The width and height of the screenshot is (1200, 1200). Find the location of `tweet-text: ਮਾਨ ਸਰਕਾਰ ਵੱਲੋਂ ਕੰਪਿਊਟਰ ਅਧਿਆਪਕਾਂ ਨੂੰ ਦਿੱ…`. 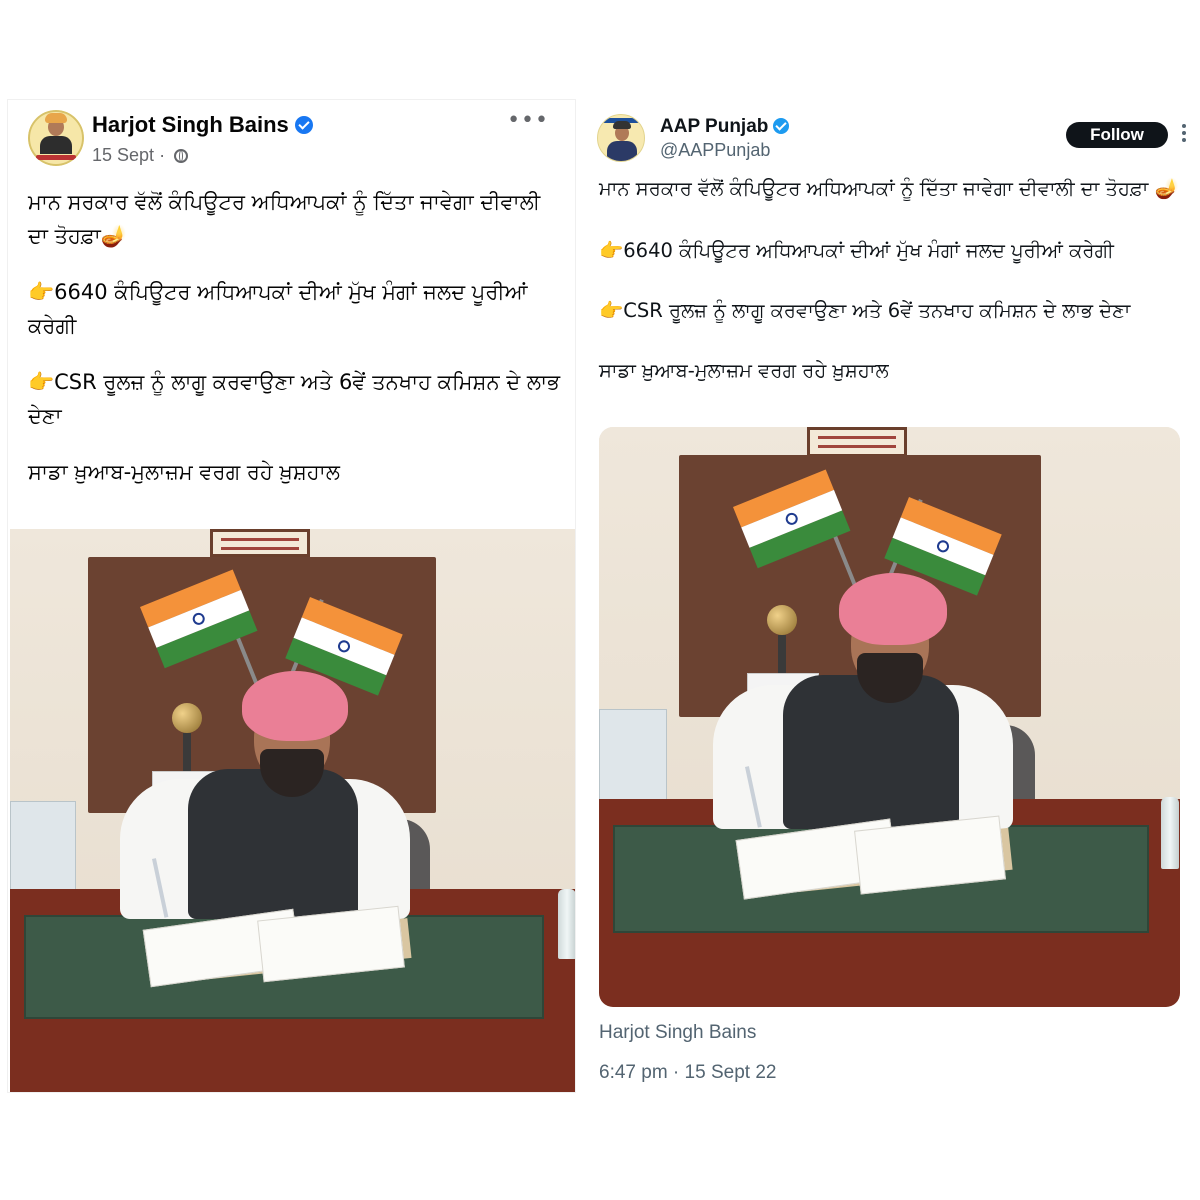

tweet-text: ਮਾਨ ਸਰਕਾਰ ਵੱਲੋਂ ਕੰਪਿਊਟਰ ਅਧਿਆਪਕਾਂ ਨੂੰ ਦਿੱ… is located at coordinates (889, 295).